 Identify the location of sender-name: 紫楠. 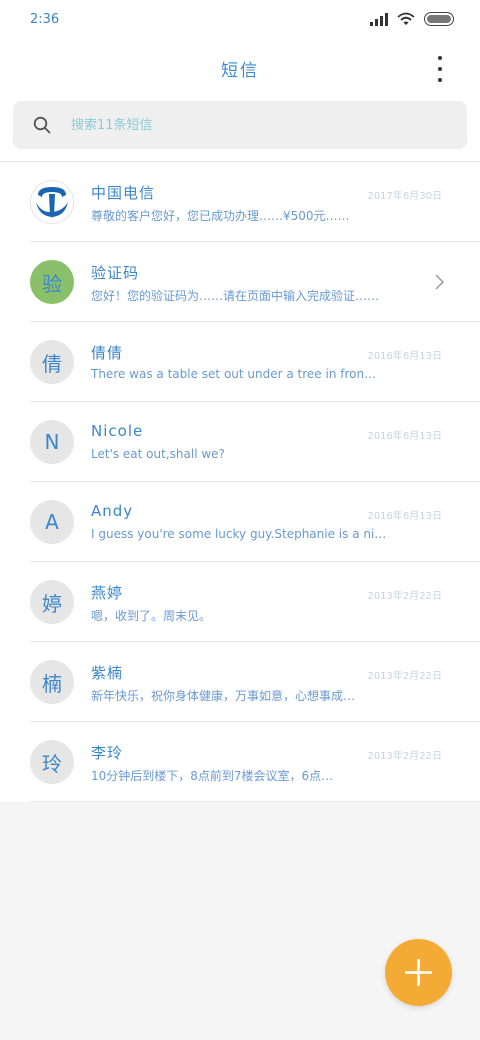
(107, 673).